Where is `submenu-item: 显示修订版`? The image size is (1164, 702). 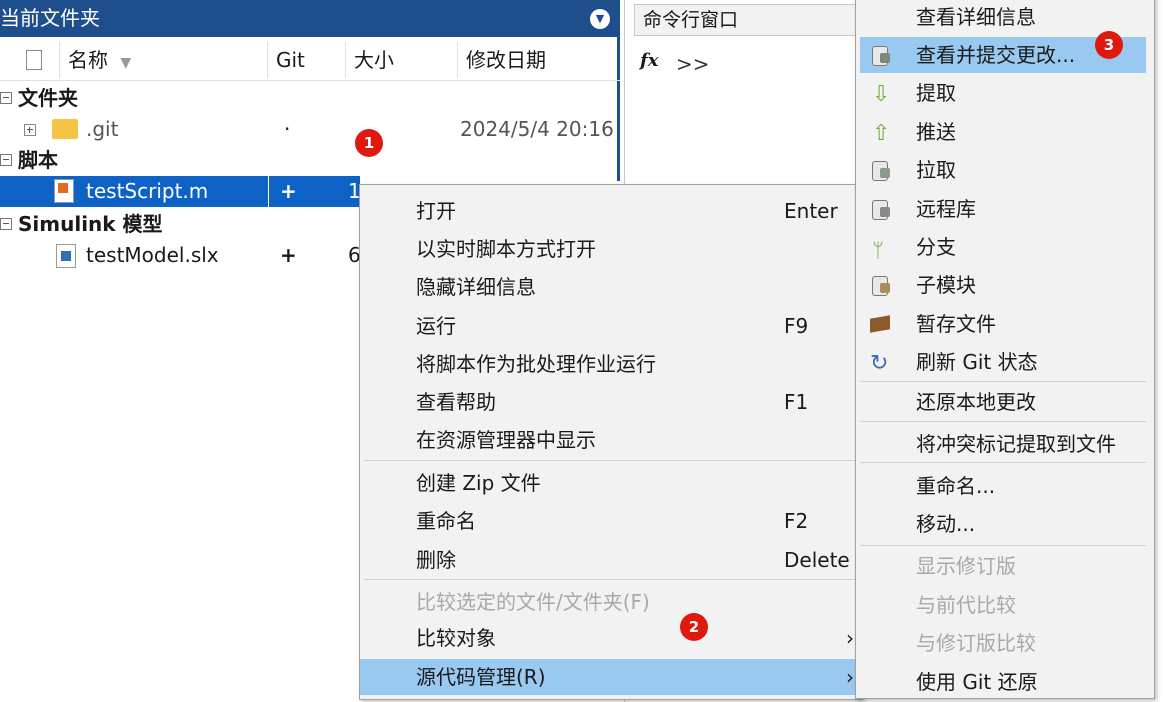 submenu-item: 显示修订版 is located at coordinates (1003, 566).